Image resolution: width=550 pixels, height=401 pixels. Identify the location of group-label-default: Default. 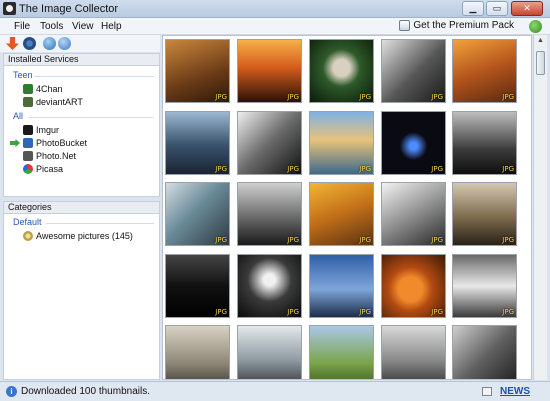
(27, 222).